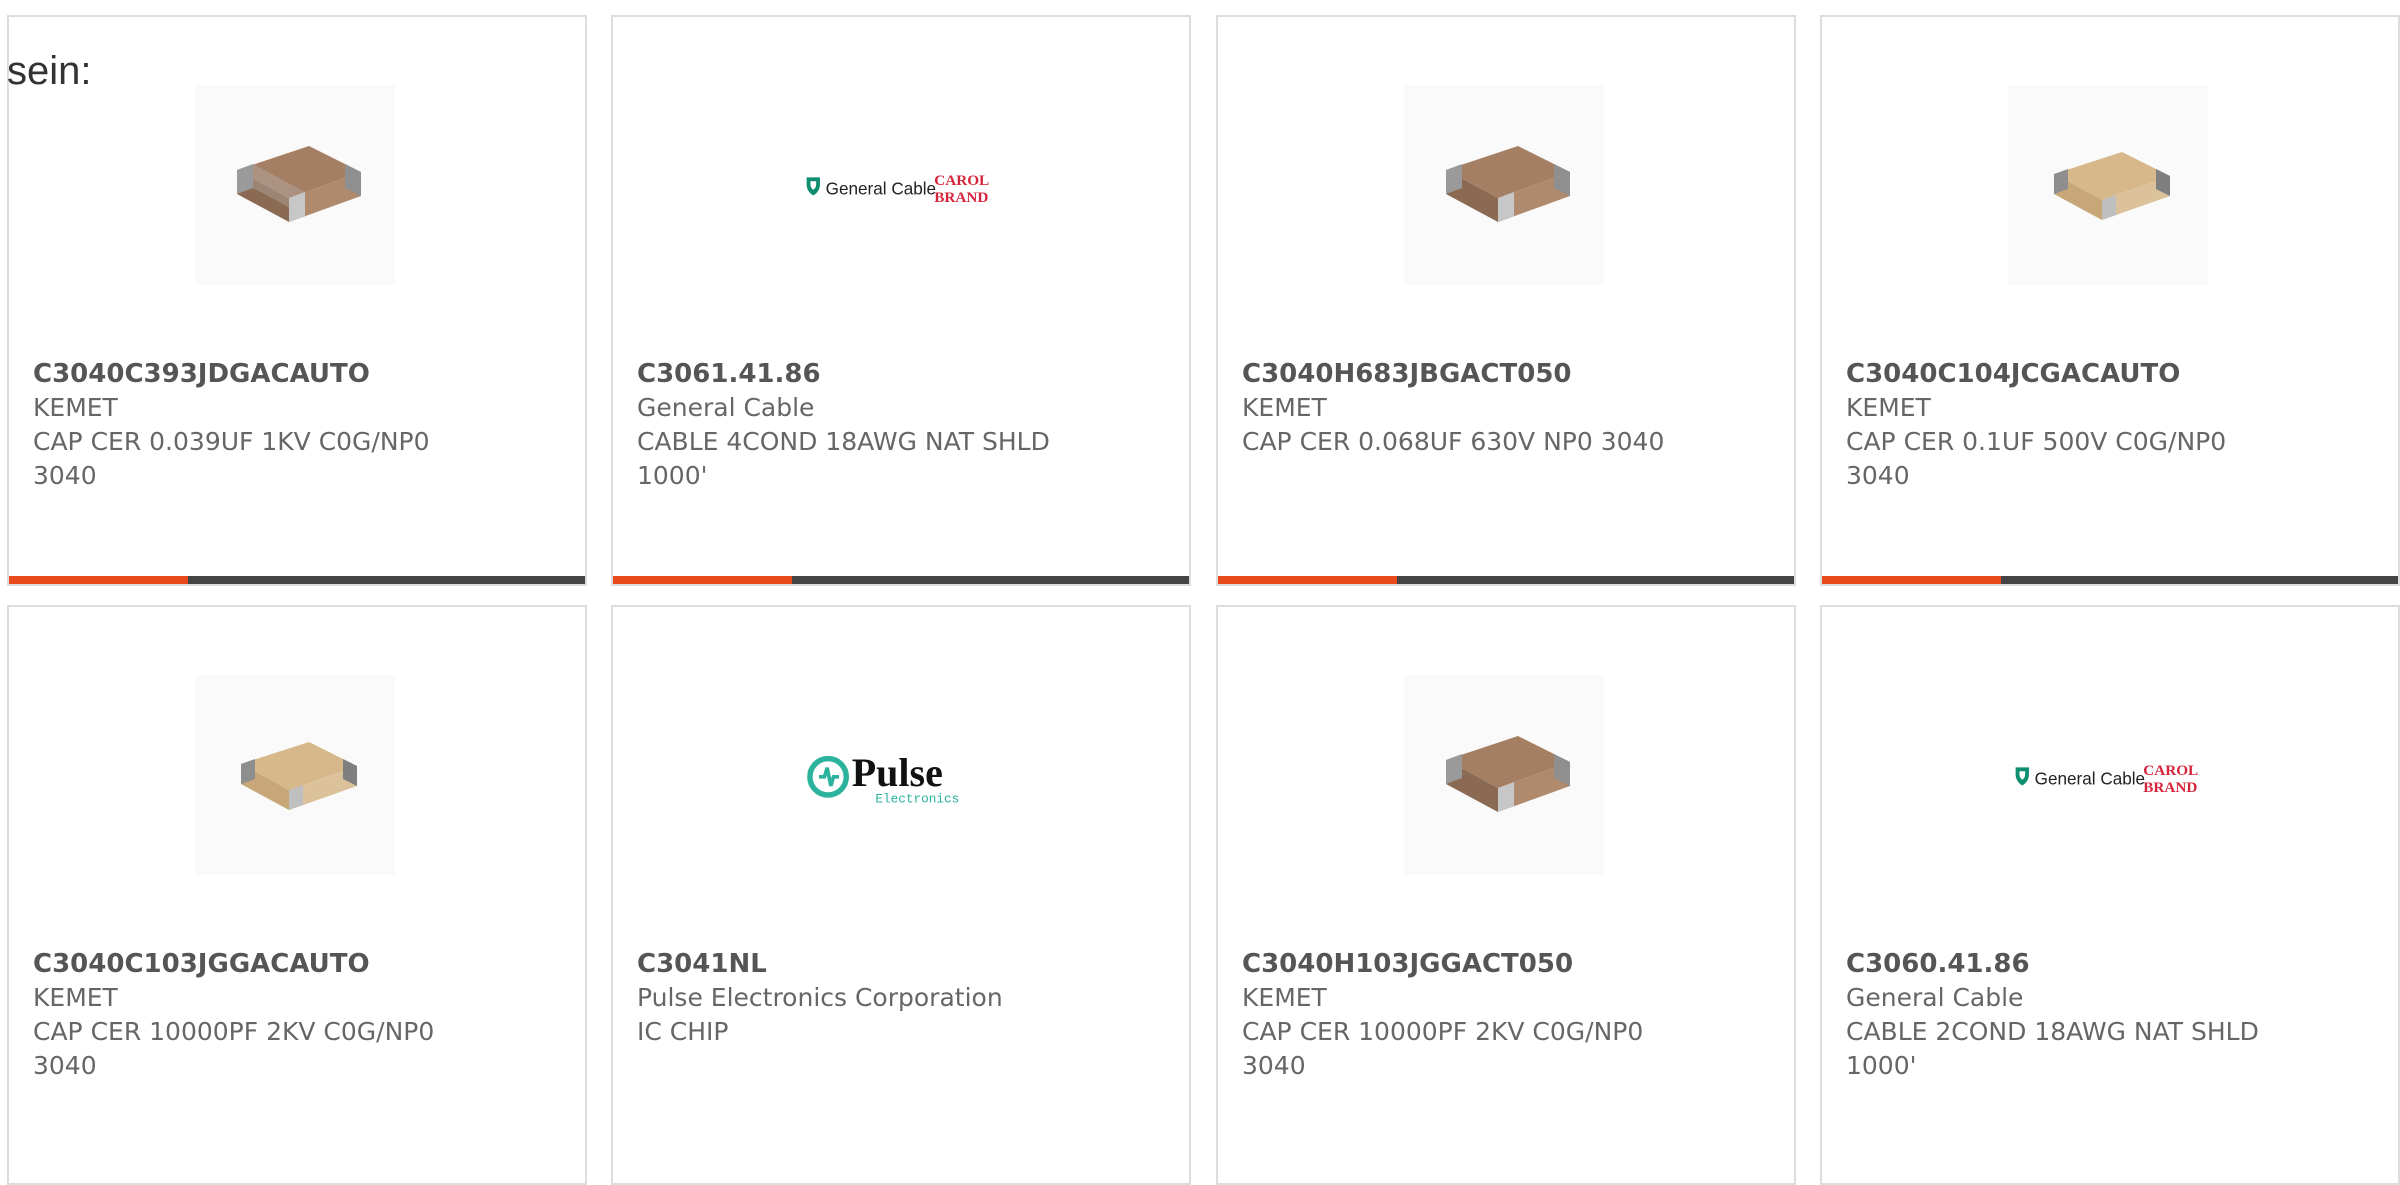 Image resolution: width=2400 pixels, height=1185 pixels. I want to click on part-number: C3040H103JGGACT050, so click(1462, 964).